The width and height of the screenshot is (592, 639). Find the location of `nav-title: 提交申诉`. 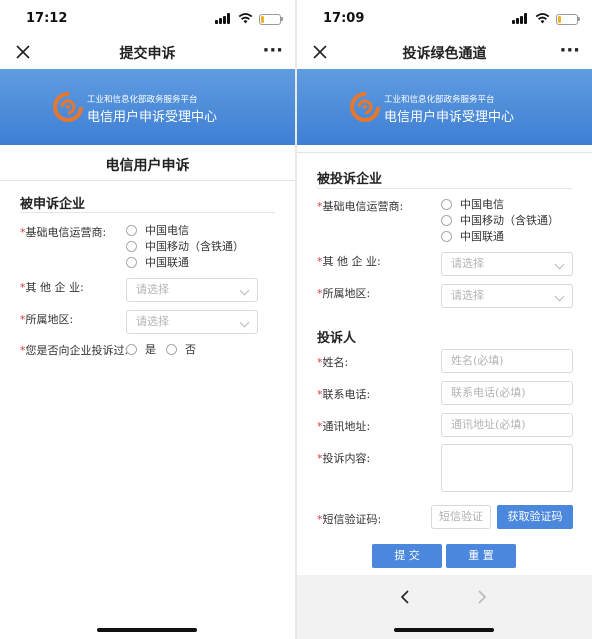

nav-title: 提交申诉 is located at coordinates (147, 54).